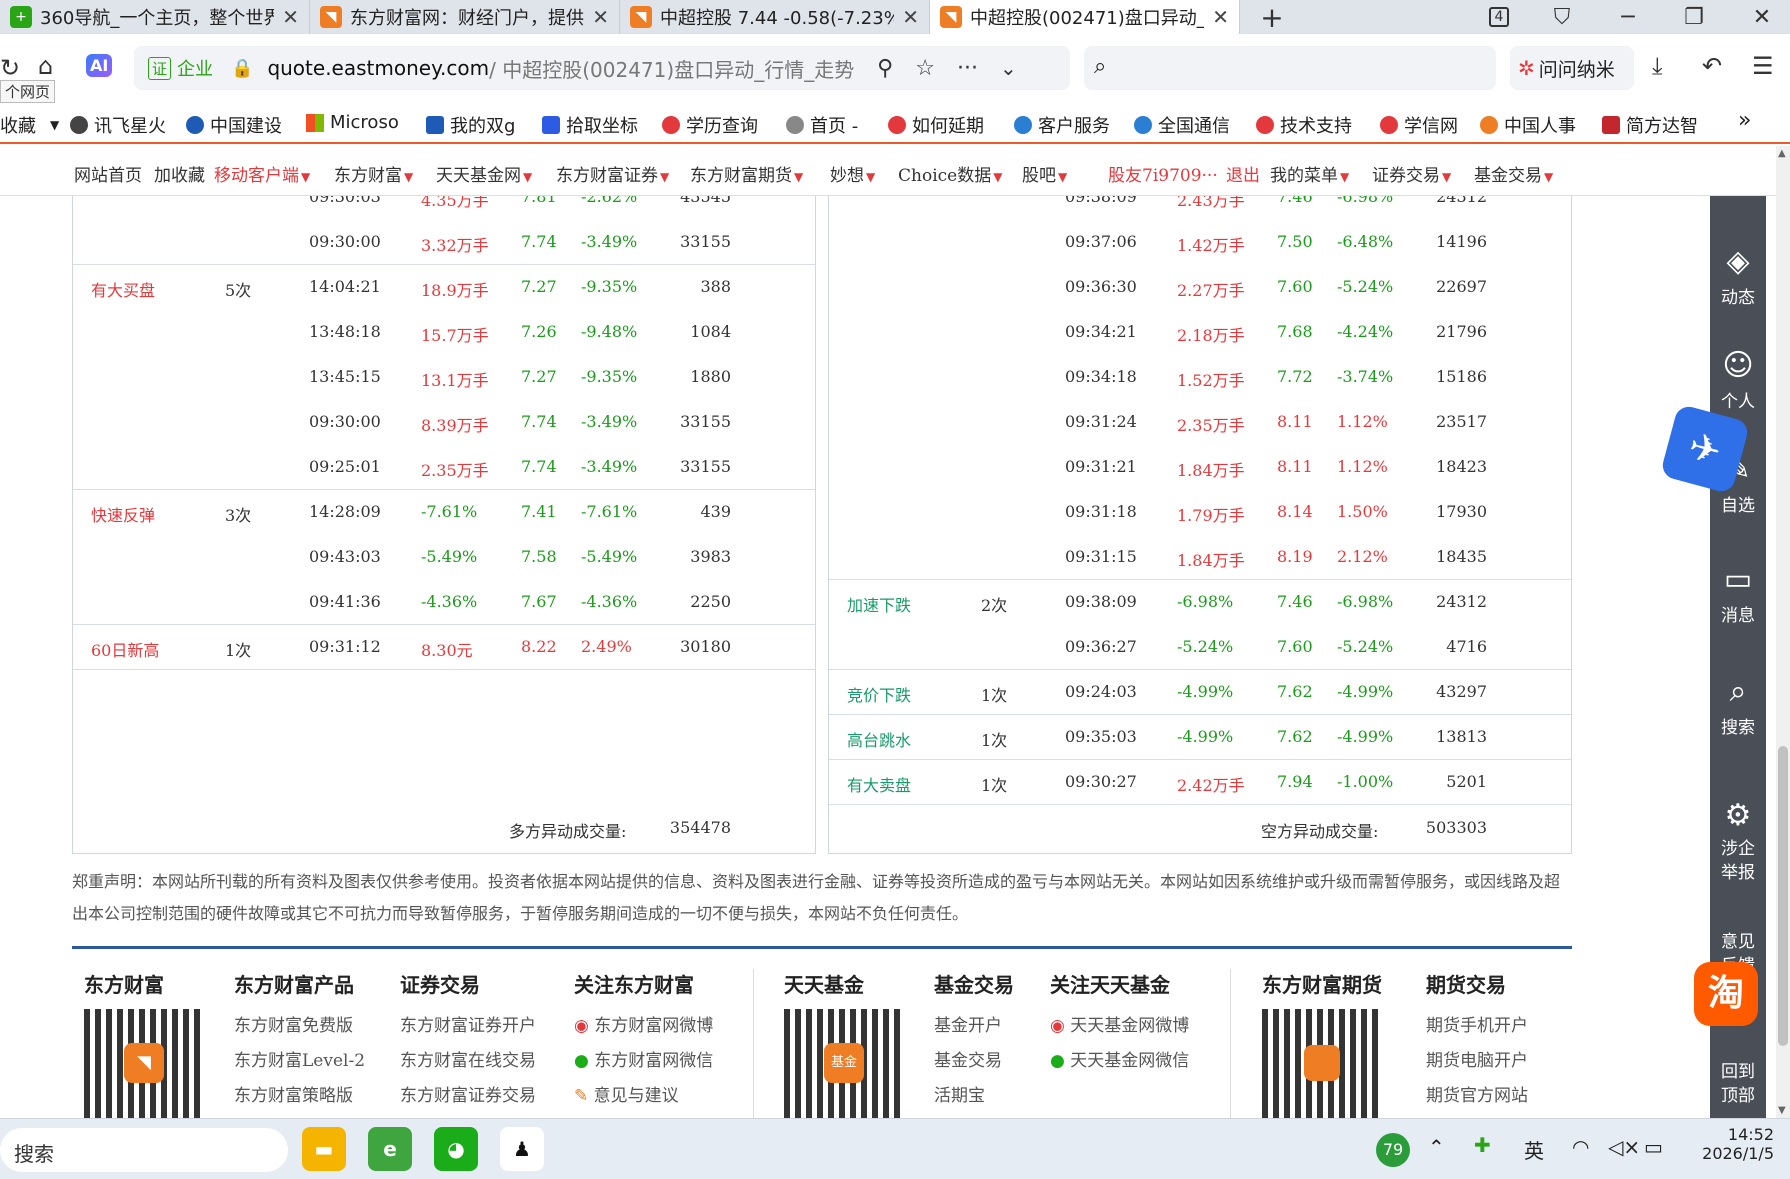 The height and width of the screenshot is (1179, 1790). Describe the element at coordinates (1783, 632) in the screenshot. I see `scrollbar: ▲ ▼` at that location.